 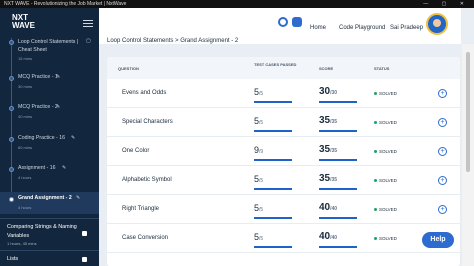 I want to click on chat-icon, so click(x=297, y=22).